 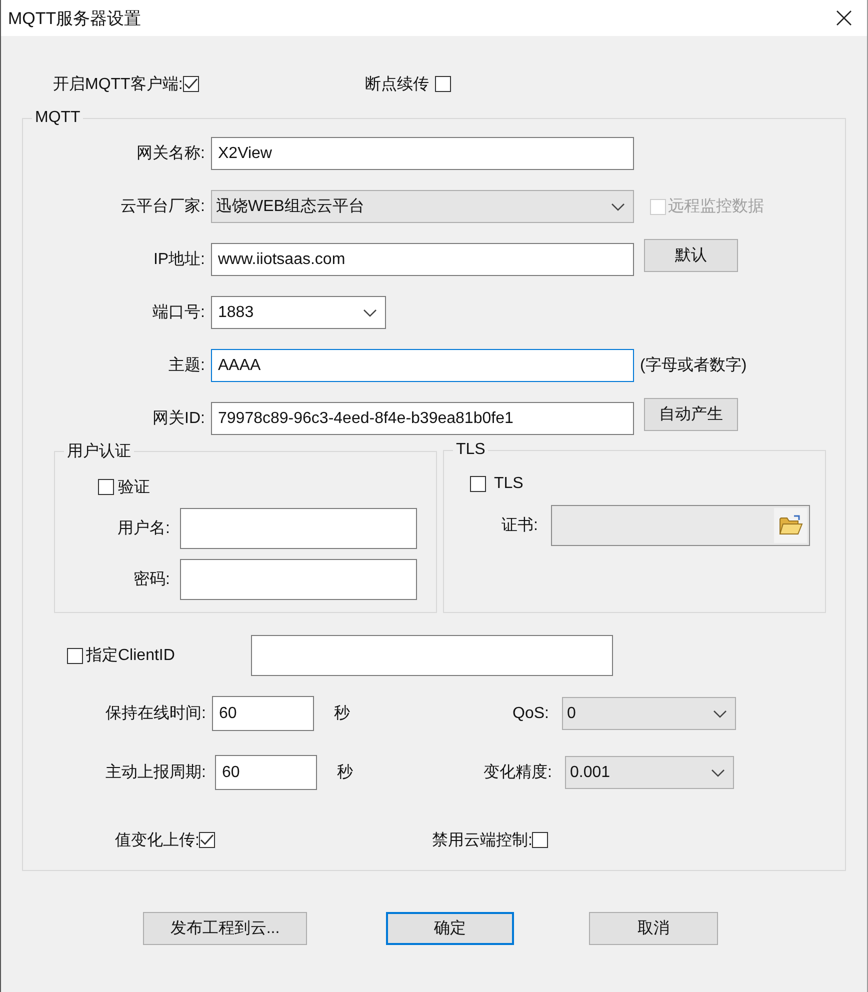 What do you see at coordinates (397, 84) in the screenshot?
I see `checkbox-label: 断点续传` at bounding box center [397, 84].